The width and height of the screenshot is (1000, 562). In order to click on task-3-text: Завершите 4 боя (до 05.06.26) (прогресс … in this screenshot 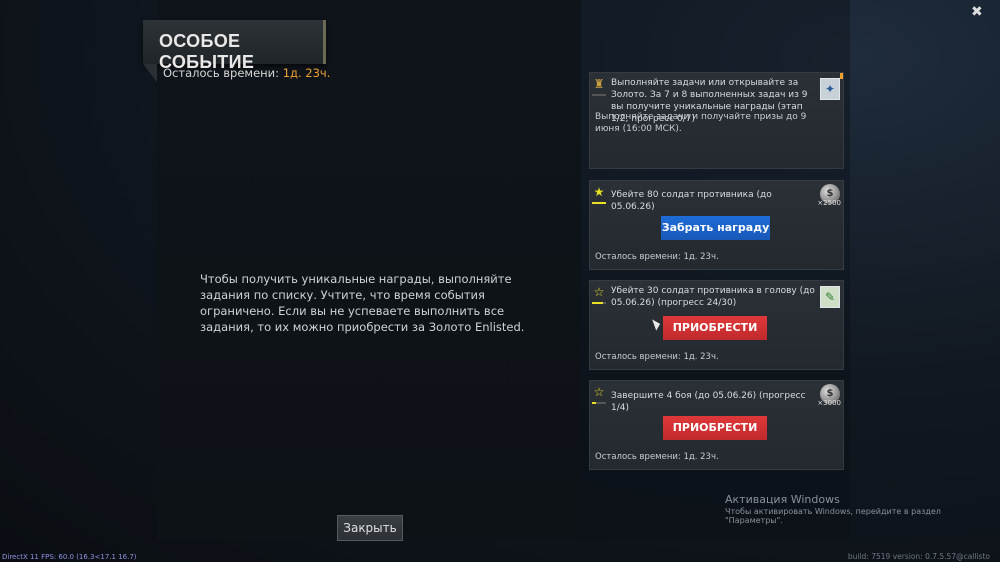, I will do `click(708, 402)`.